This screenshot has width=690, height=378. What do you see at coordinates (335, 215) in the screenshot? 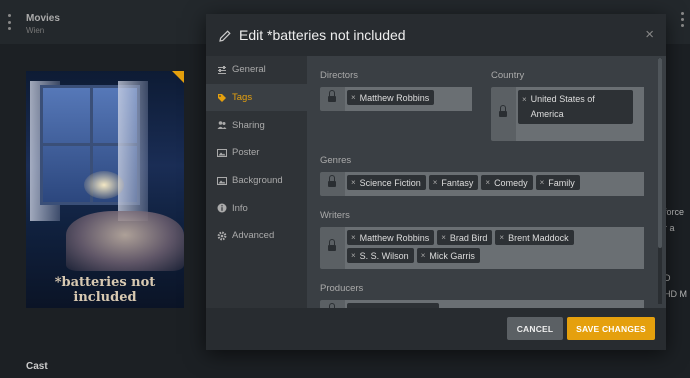
I see `writers-label: Writers` at bounding box center [335, 215].